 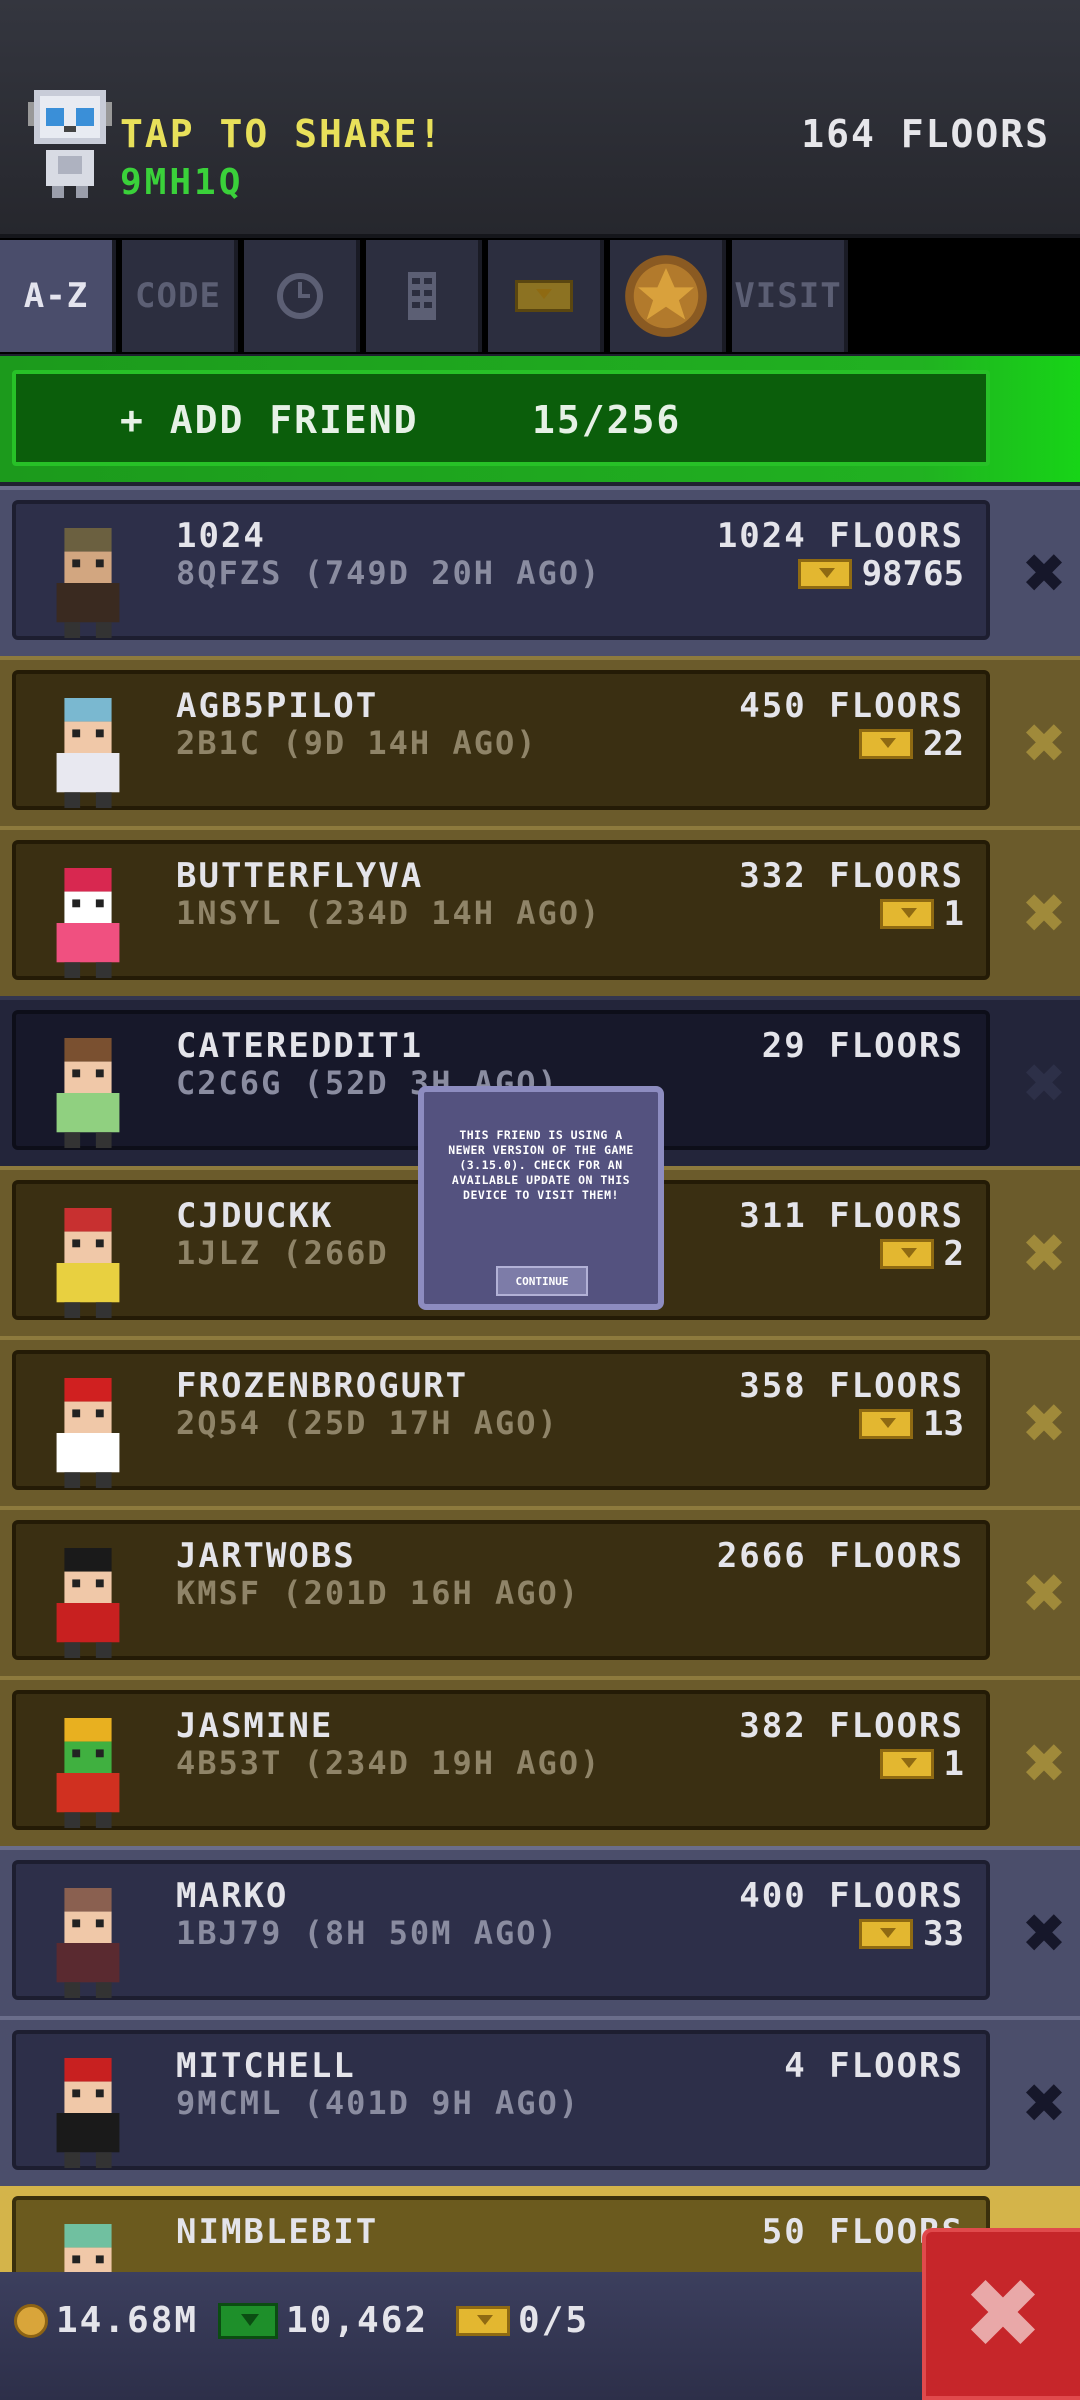 I want to click on tab-code: CODE, so click(x=180, y=296).